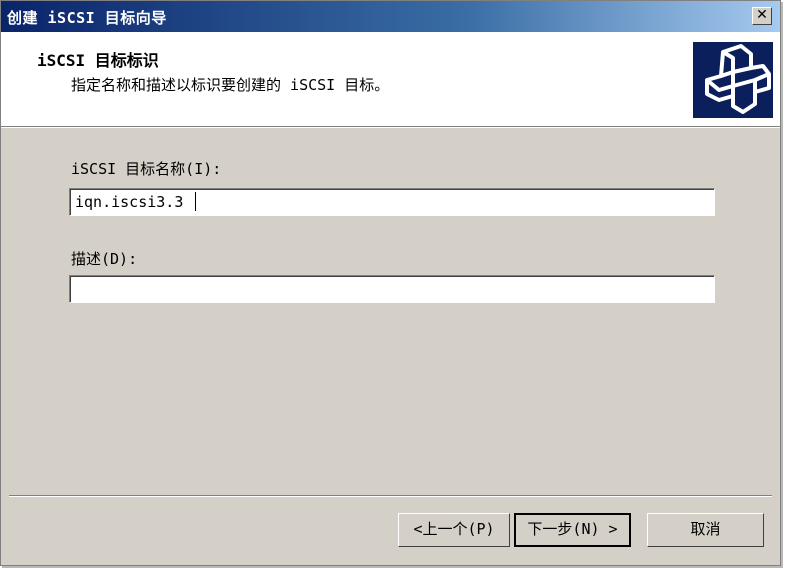 The height and width of the screenshot is (569, 788). Describe the element at coordinates (129, 202) in the screenshot. I see `target-name-value: iqn.iscsi3.3` at that location.